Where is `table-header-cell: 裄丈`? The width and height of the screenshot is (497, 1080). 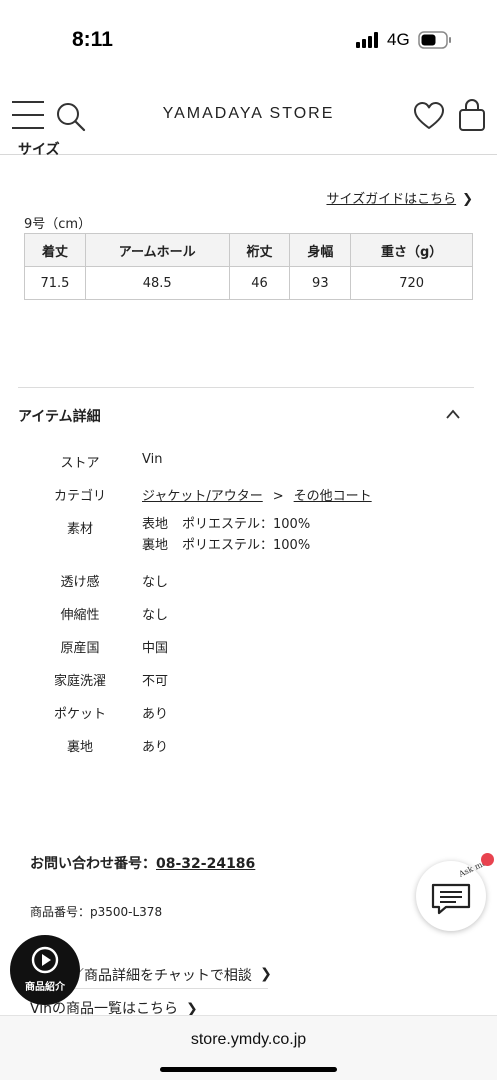 table-header-cell: 裄丈 is located at coordinates (259, 250).